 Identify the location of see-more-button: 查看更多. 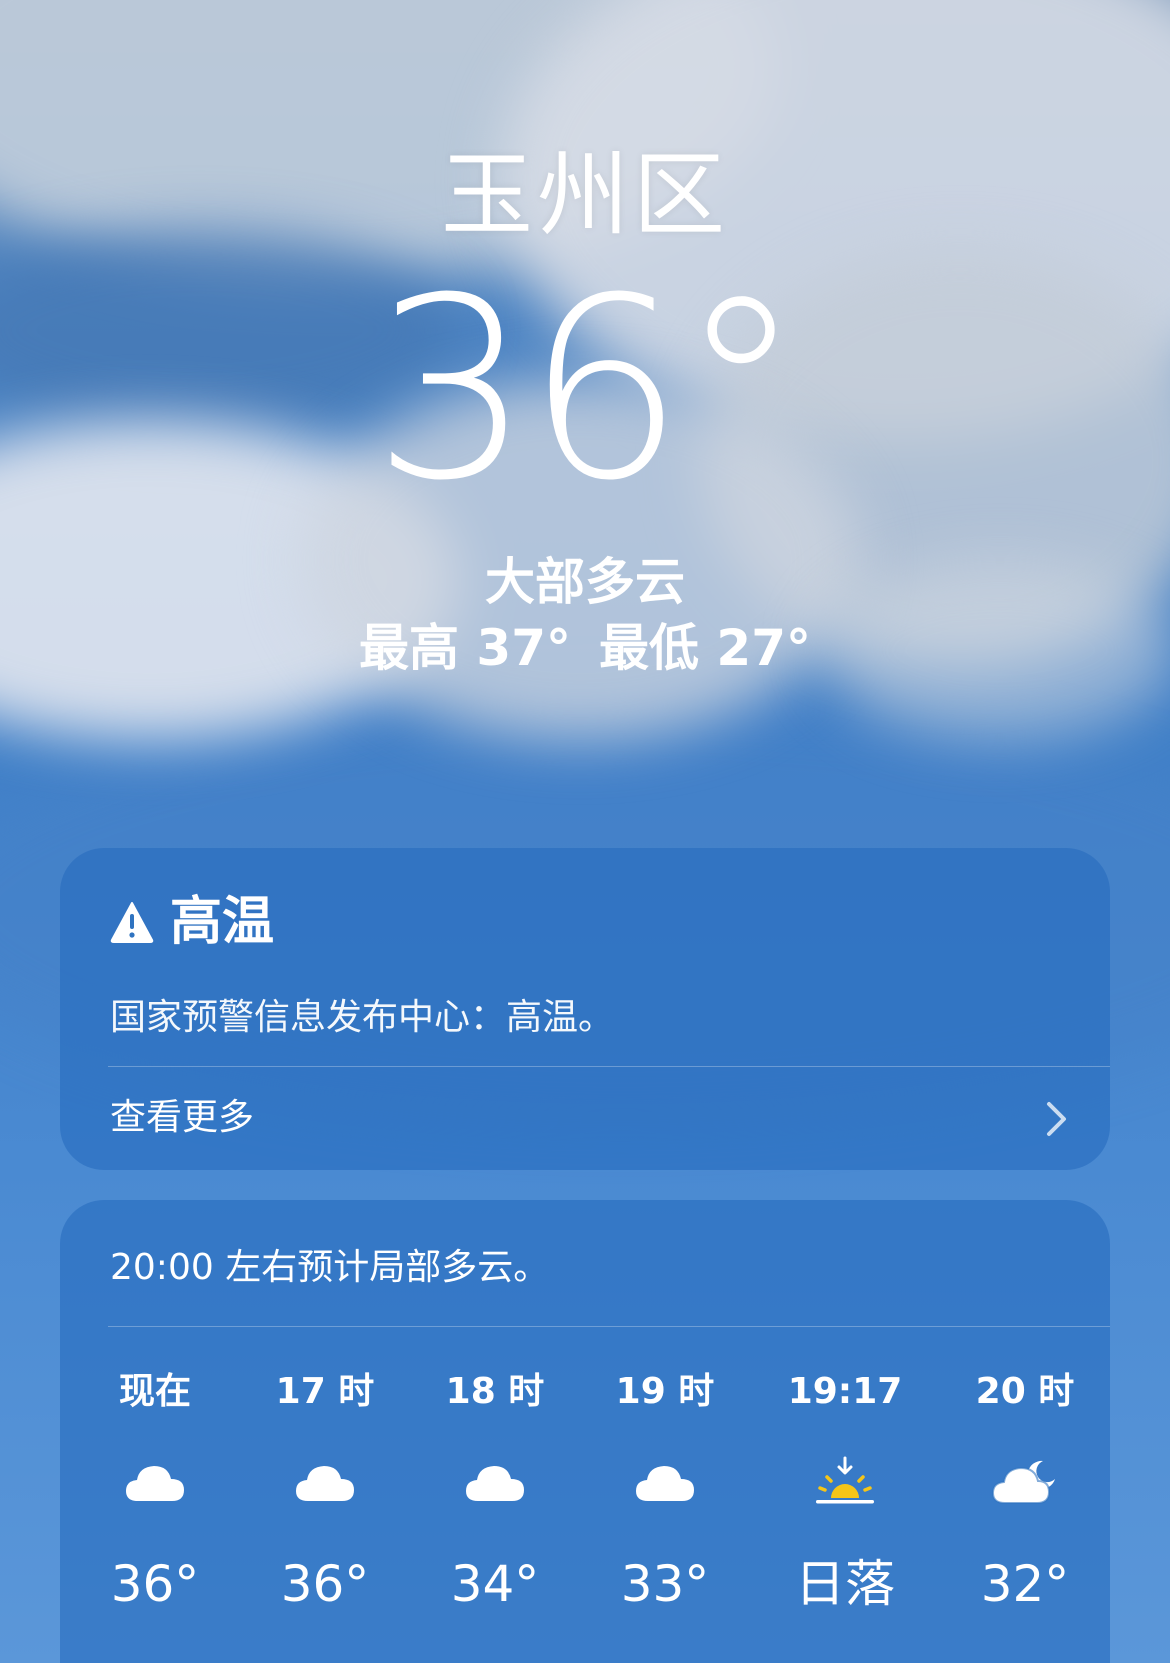
(585, 1118).